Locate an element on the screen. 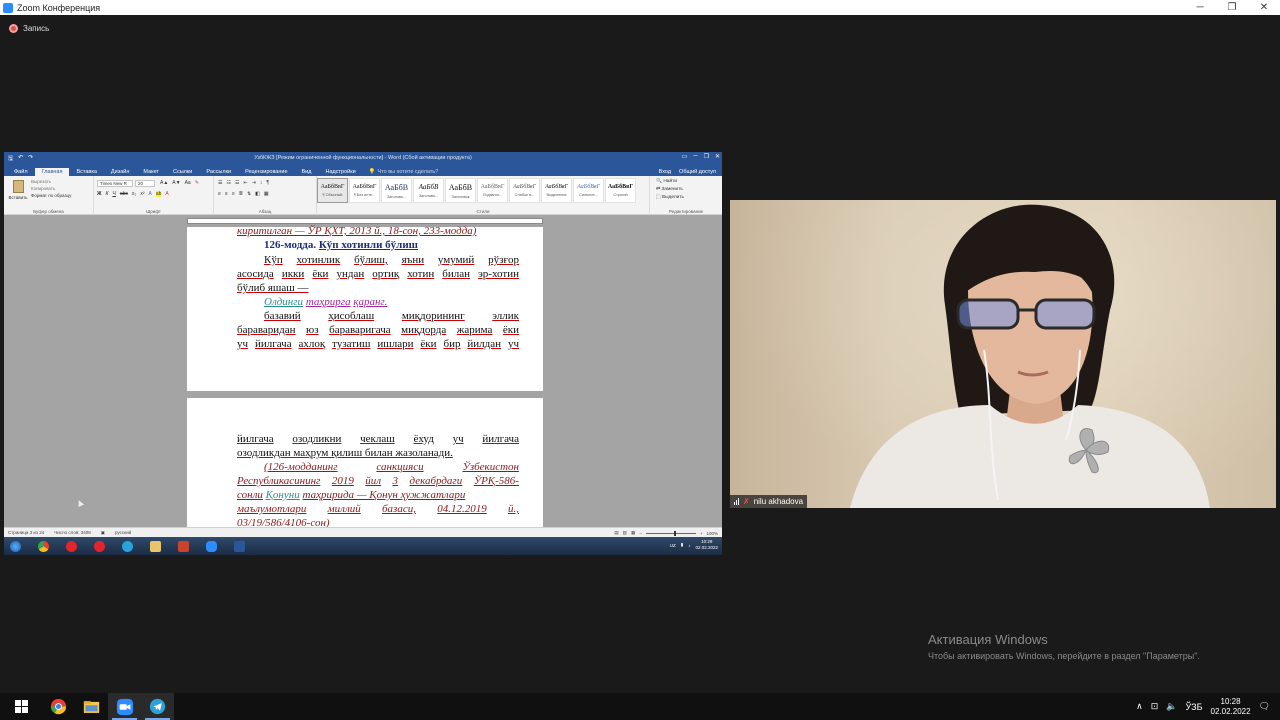 The width and height of the screenshot is (1280, 720). shading-icon: ◧ is located at coordinates (257, 194).